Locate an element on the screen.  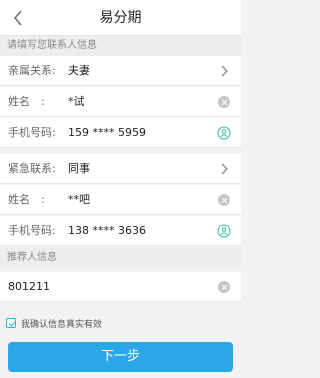
confirm-checkbox-row: 我确认信息真实有效 is located at coordinates (54, 323).